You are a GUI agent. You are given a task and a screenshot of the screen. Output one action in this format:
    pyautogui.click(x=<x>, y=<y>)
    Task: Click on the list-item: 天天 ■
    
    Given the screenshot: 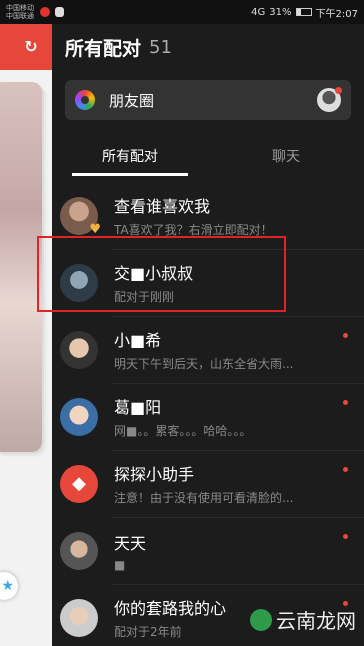 What is the action you would take?
    pyautogui.click(x=208, y=550)
    